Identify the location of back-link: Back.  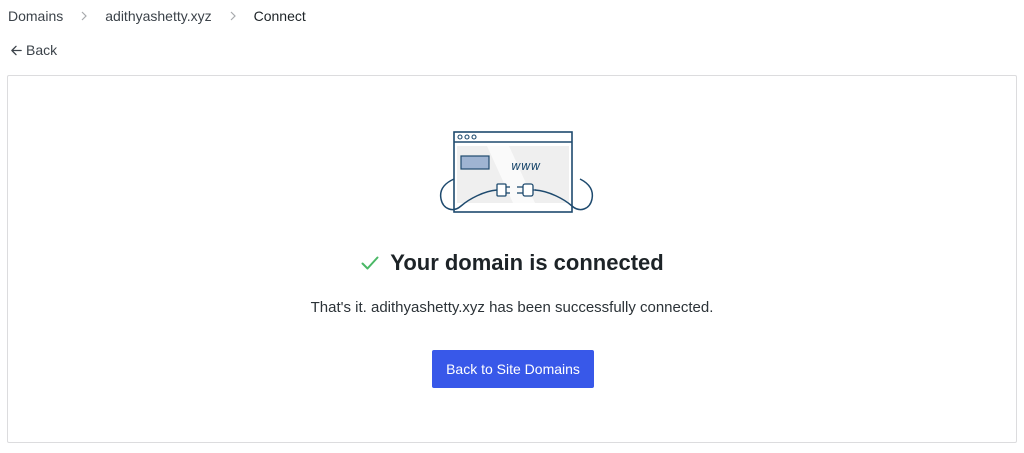
(33, 50).